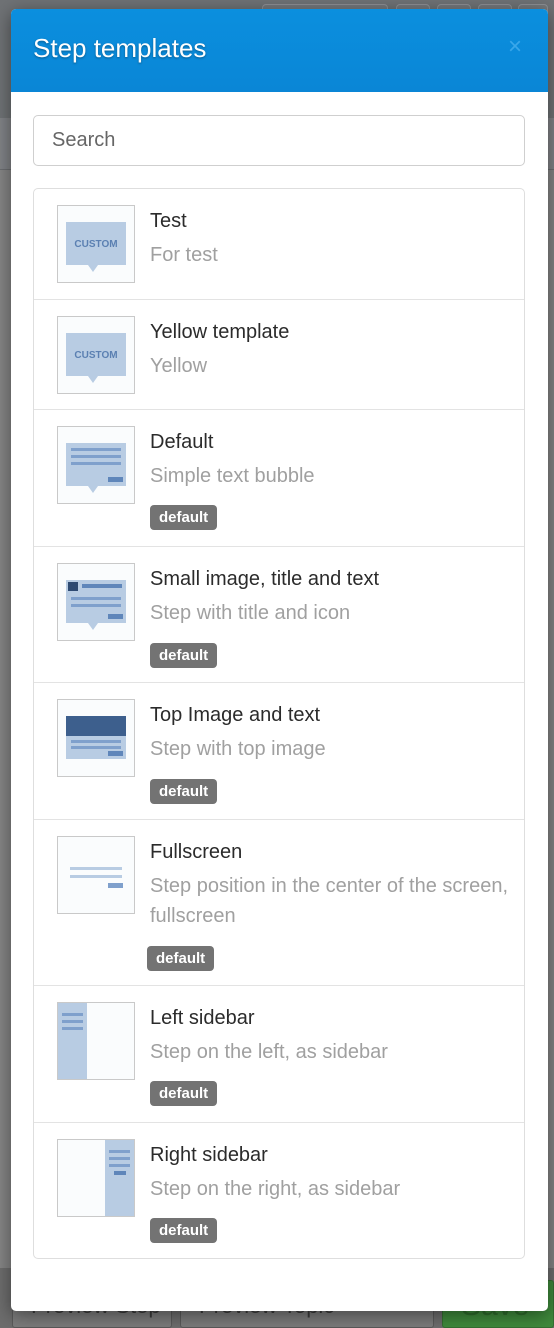  What do you see at coordinates (279, 50) in the screenshot?
I see `modal-header: Step templates ×` at bounding box center [279, 50].